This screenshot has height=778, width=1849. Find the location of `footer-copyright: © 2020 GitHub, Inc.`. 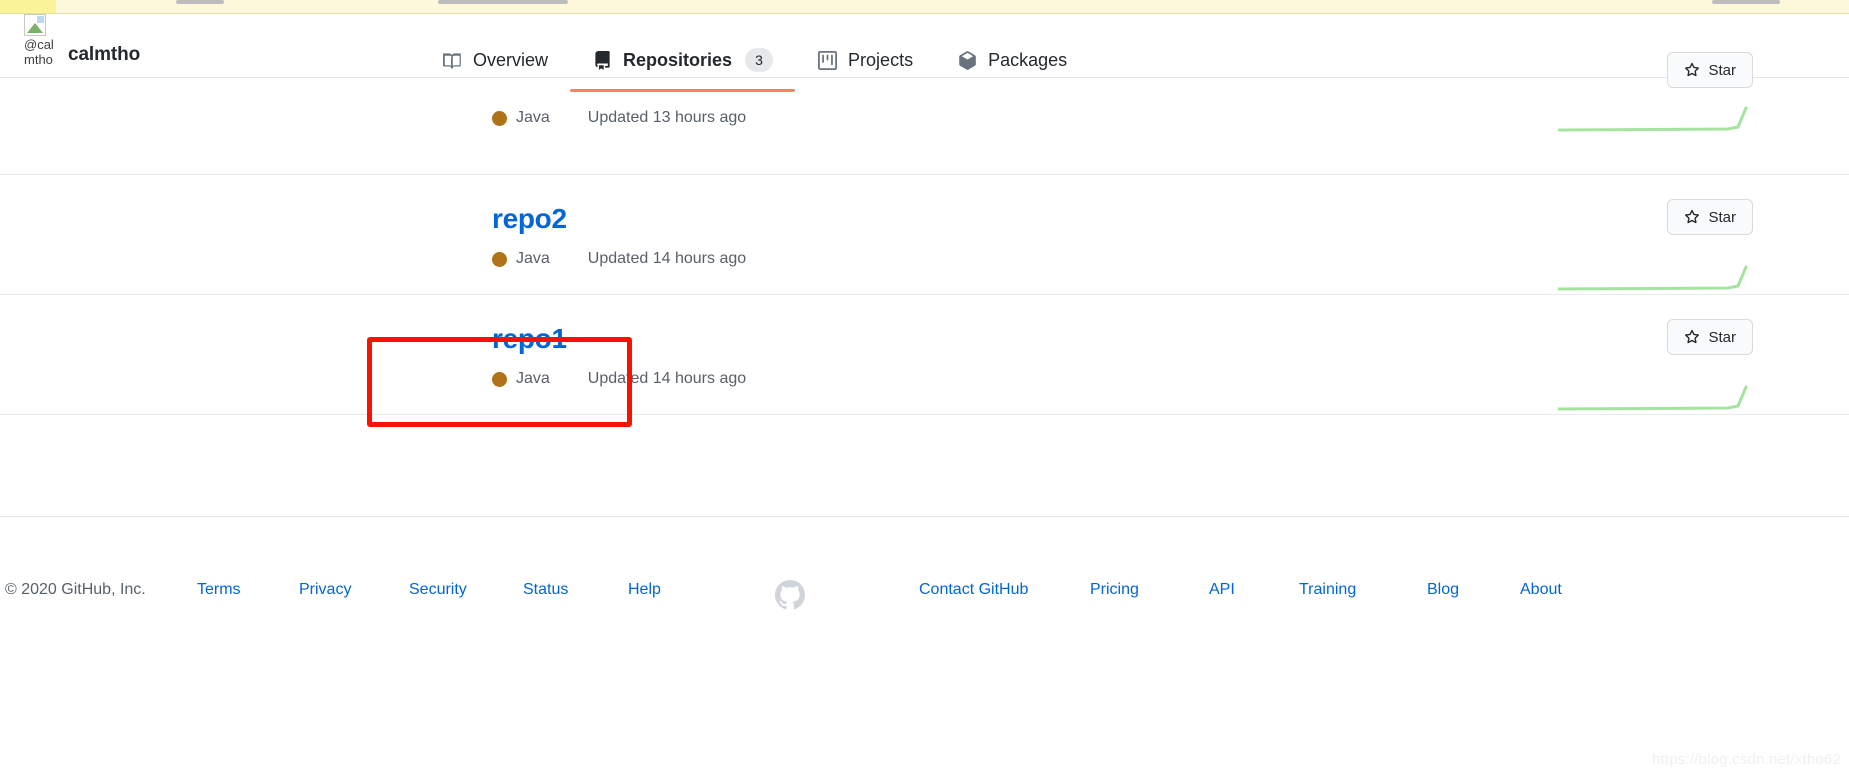

footer-copyright: © 2020 GitHub, Inc. is located at coordinates (75, 589).